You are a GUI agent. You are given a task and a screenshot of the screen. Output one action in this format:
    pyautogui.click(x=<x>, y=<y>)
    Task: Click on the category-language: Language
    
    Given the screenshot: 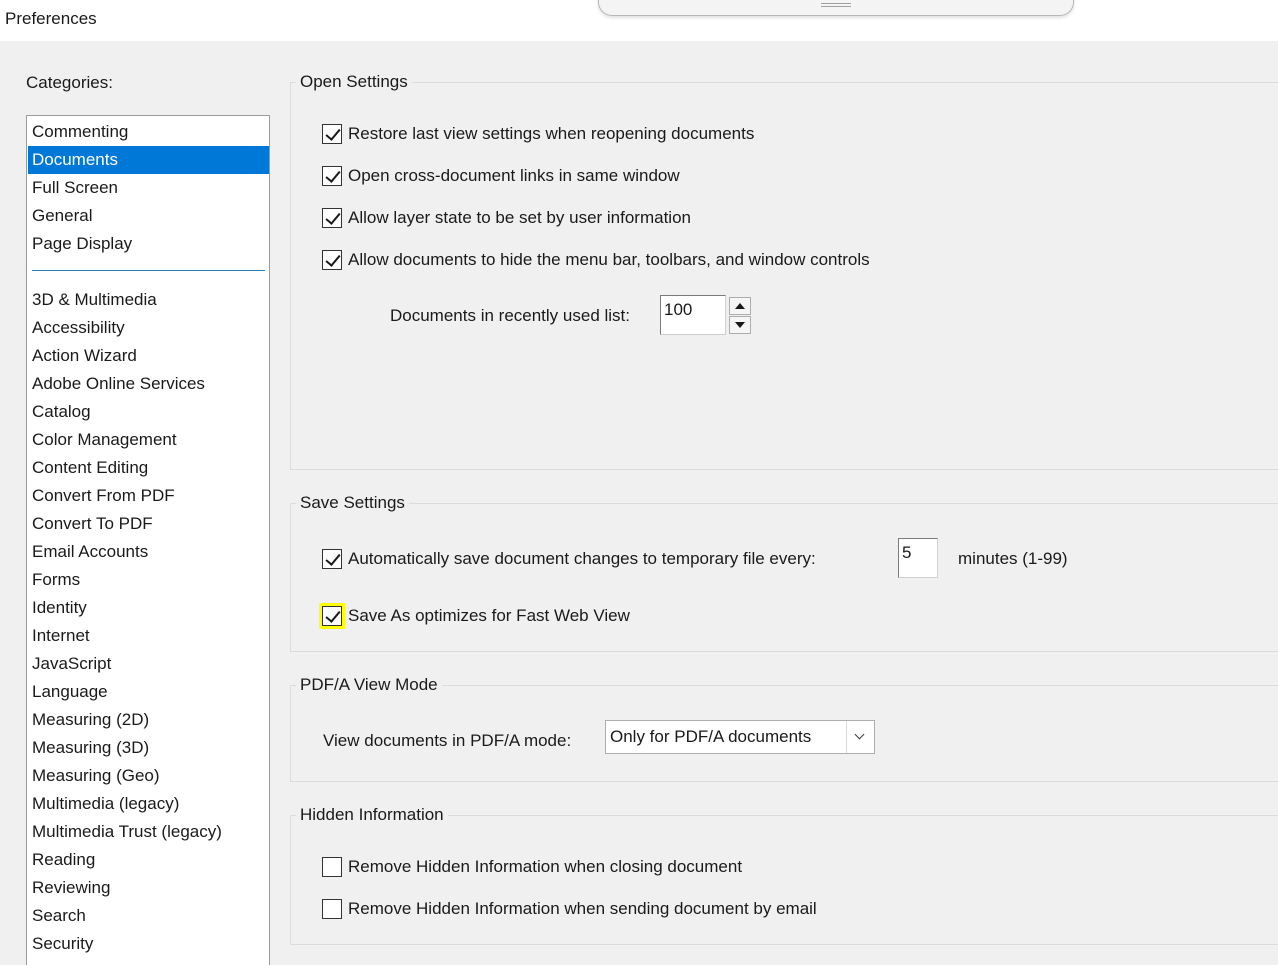 What is the action you would take?
    pyautogui.click(x=148, y=692)
    